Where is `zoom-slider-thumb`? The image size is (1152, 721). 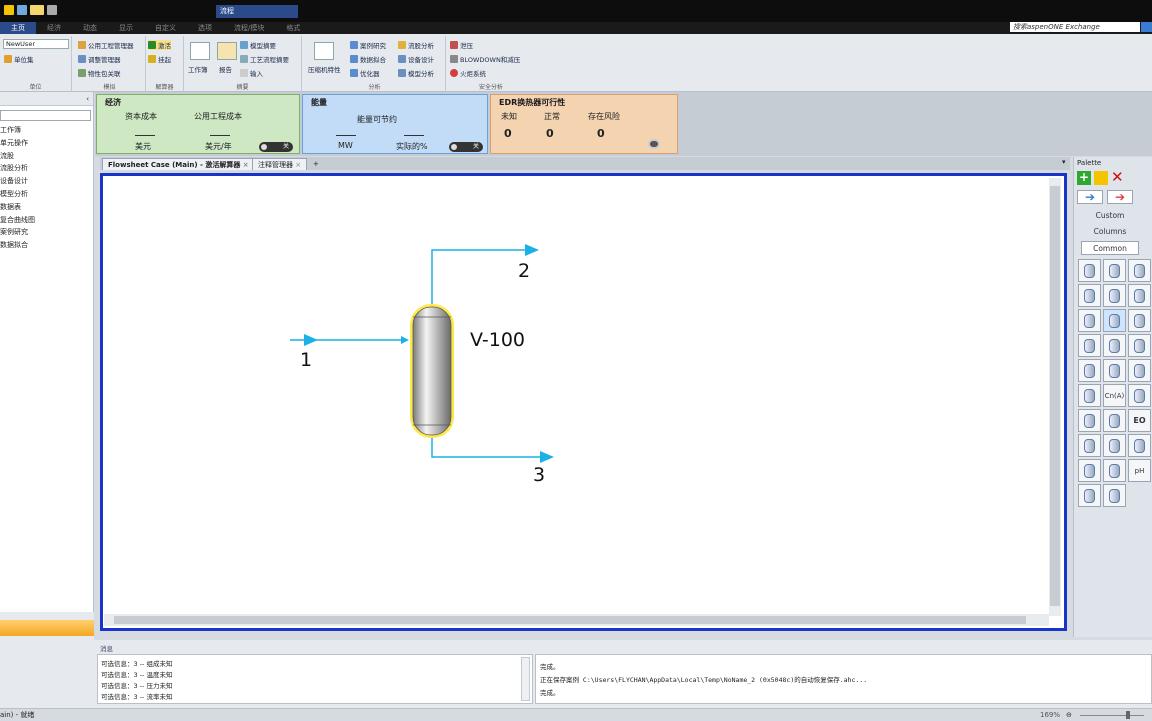
zoom-slider-thumb is located at coordinates (1128, 715).